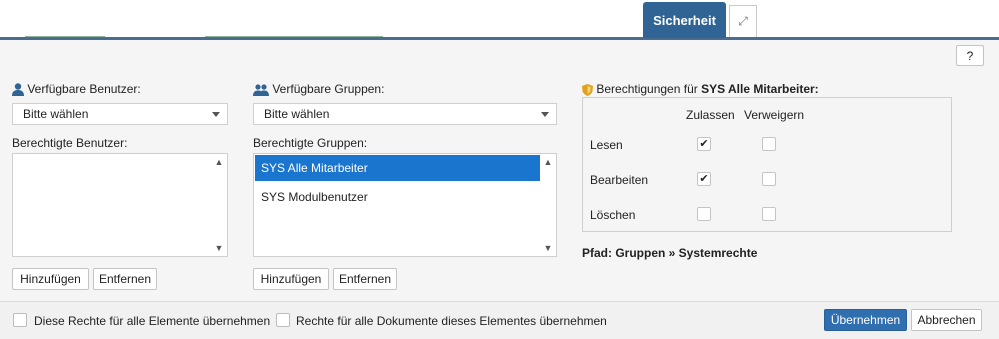 The width and height of the screenshot is (999, 339). I want to click on add-user-button: Hinzufügen, so click(50, 279).